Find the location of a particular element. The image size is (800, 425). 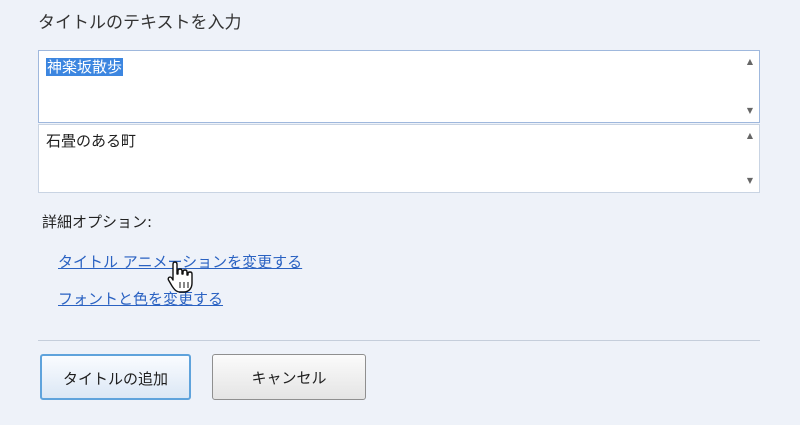

title-text-line-1: 神楽坂散歩 is located at coordinates (85, 67).